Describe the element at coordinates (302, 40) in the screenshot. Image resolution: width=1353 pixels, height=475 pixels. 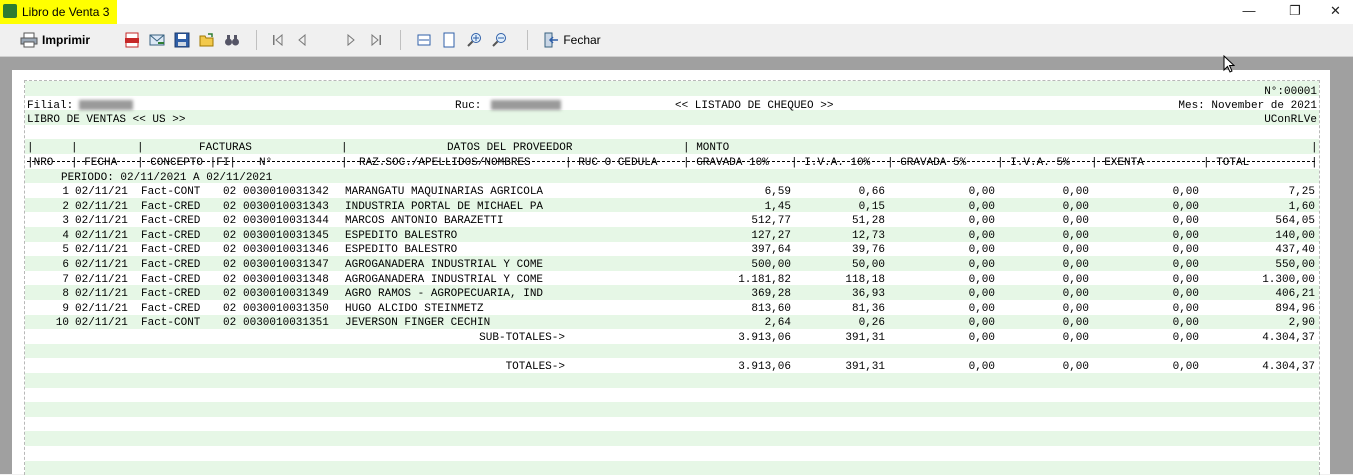
I see `previous-page-button` at that location.